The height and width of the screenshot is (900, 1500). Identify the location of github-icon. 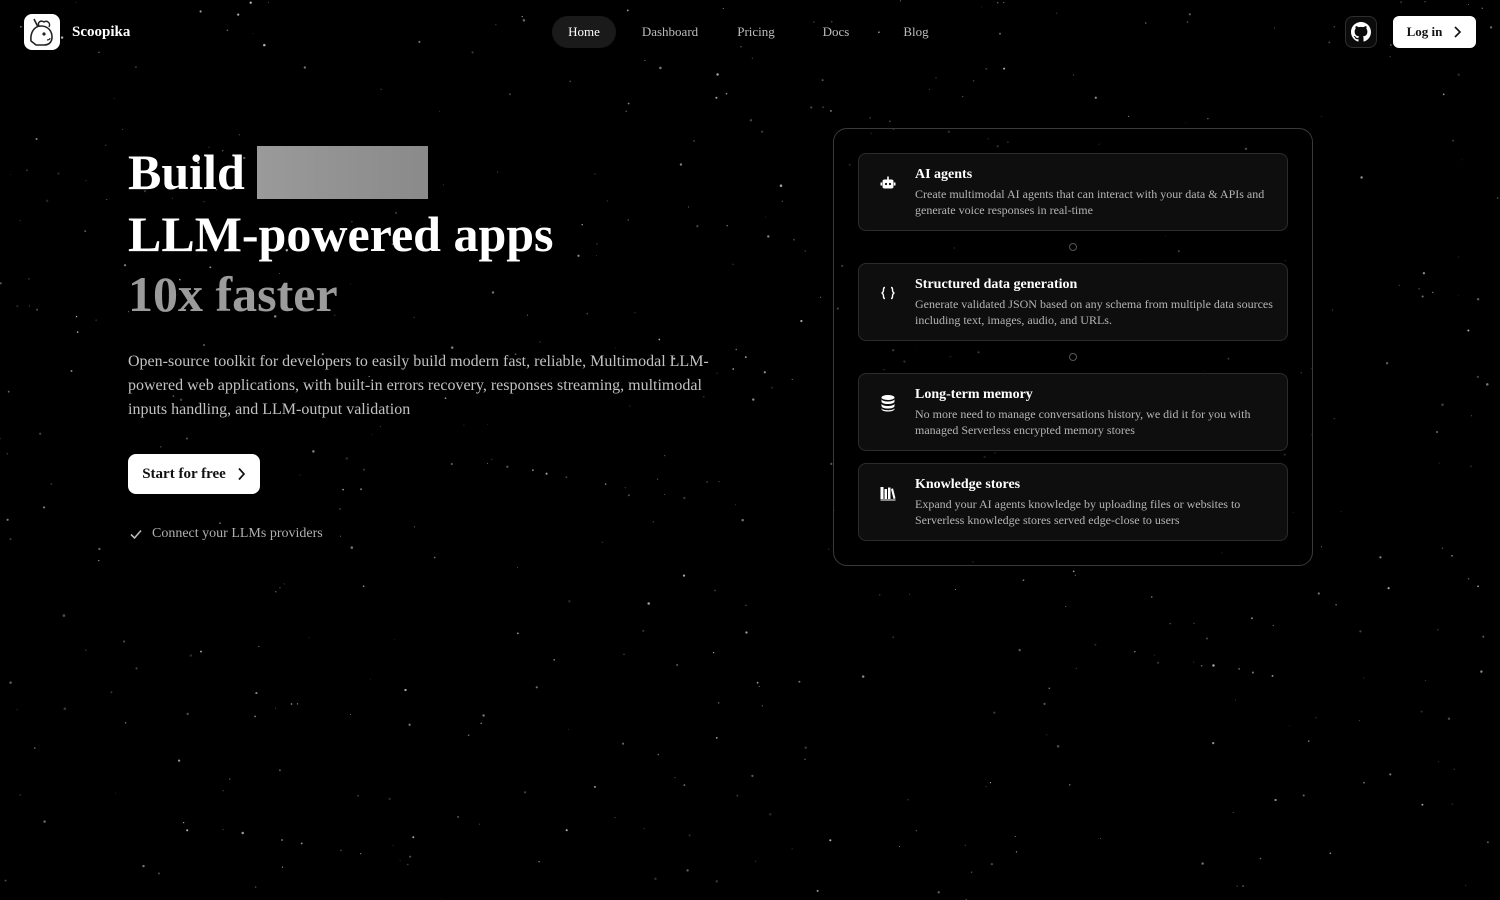
(1361, 32).